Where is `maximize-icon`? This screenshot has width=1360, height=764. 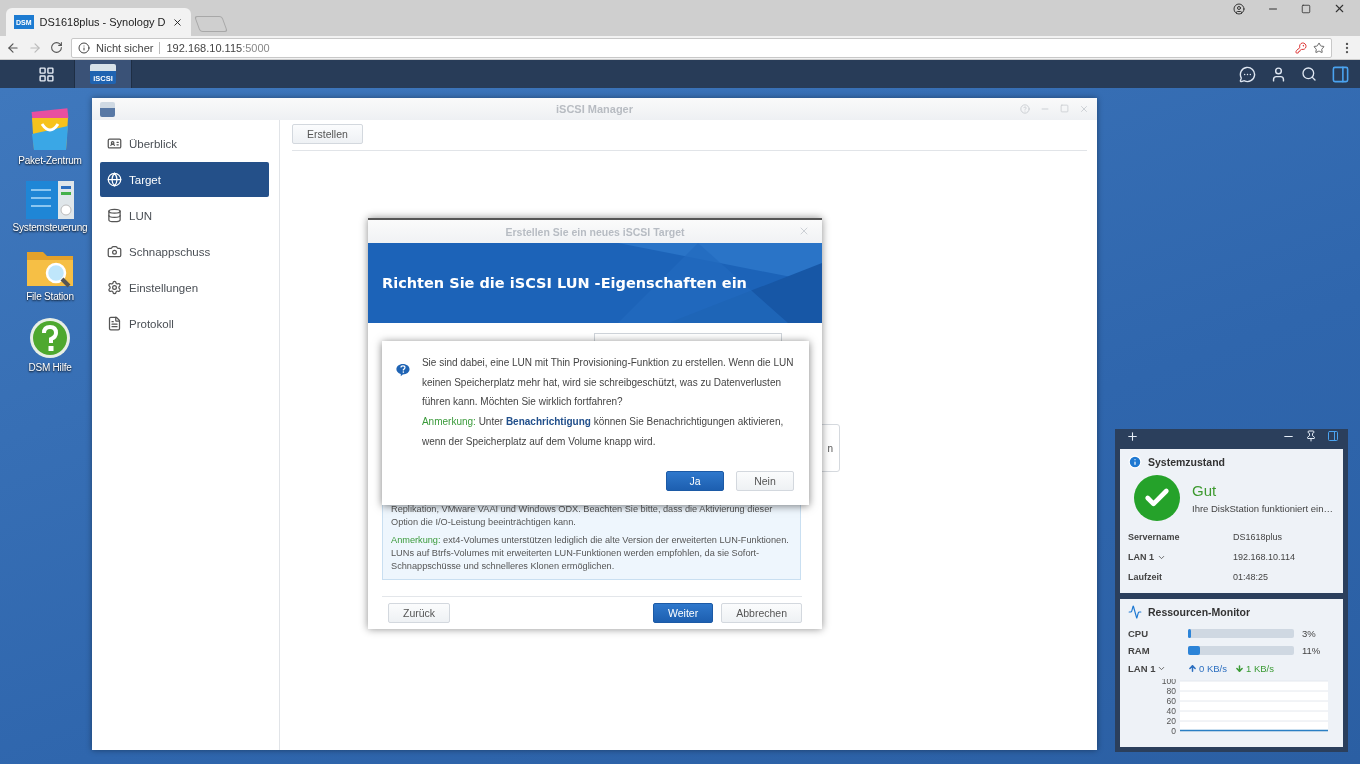 maximize-icon is located at coordinates (1306, 8).